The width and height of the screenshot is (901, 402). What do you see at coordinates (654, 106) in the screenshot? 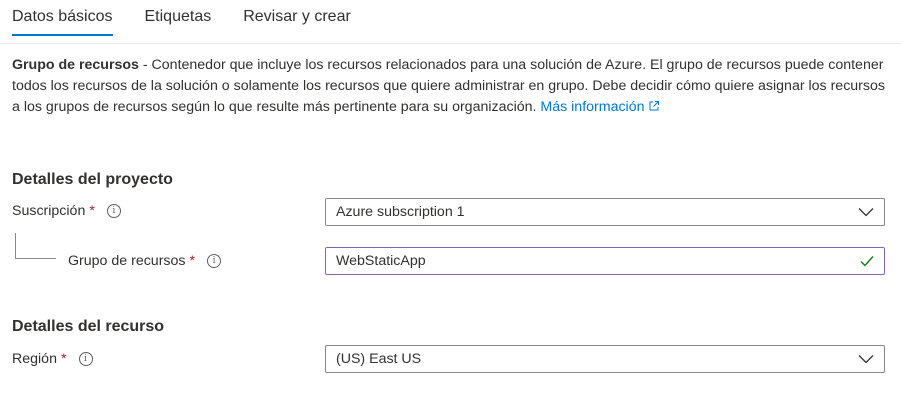
I see `external-link-icon` at bounding box center [654, 106].